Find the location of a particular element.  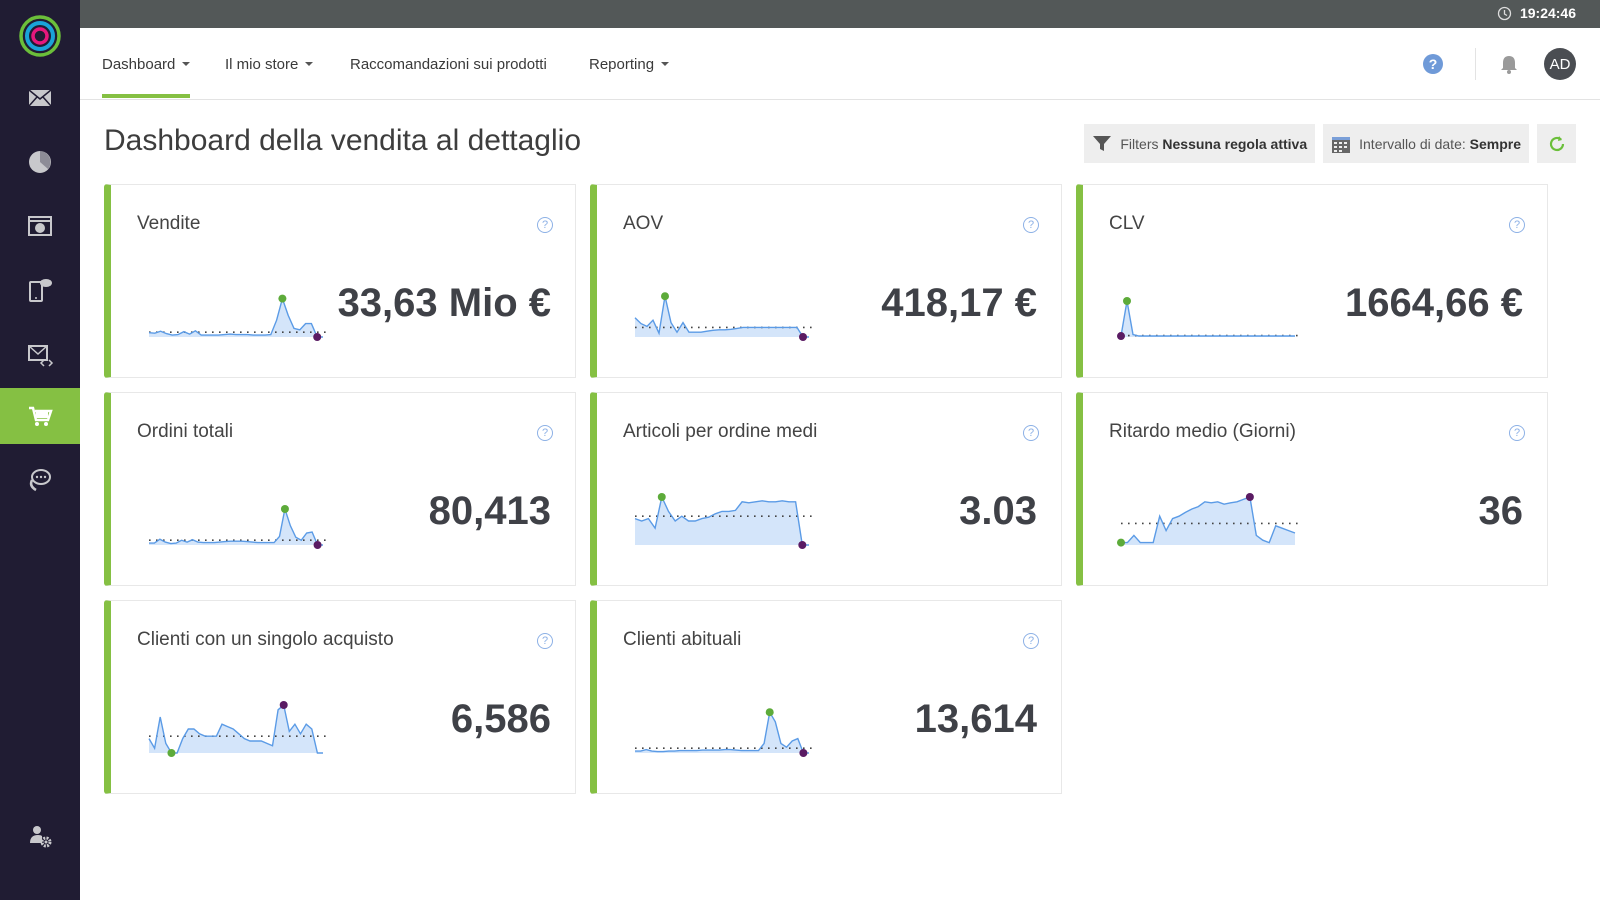

page-title: Dashboard della vendita al dettaglio is located at coordinates (342, 140).